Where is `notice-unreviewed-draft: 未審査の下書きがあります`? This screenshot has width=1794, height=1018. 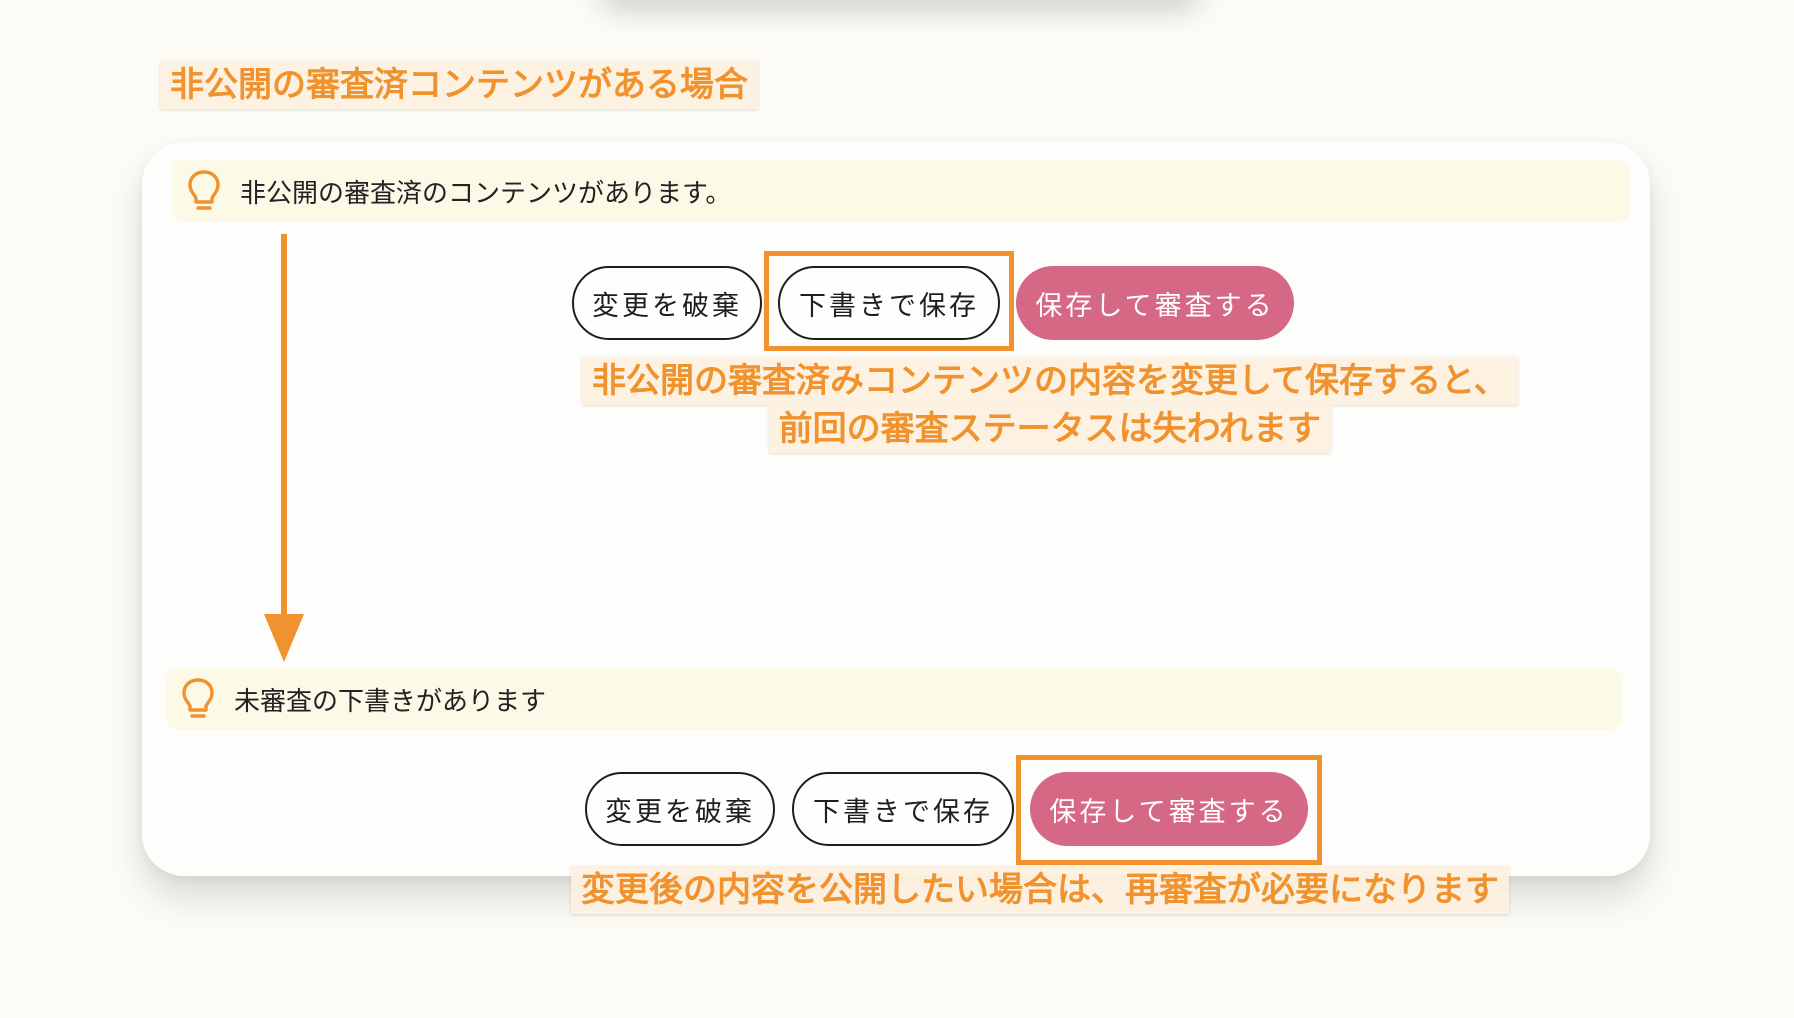
notice-unreviewed-draft: 未審査の下書きがあります is located at coordinates (894, 699).